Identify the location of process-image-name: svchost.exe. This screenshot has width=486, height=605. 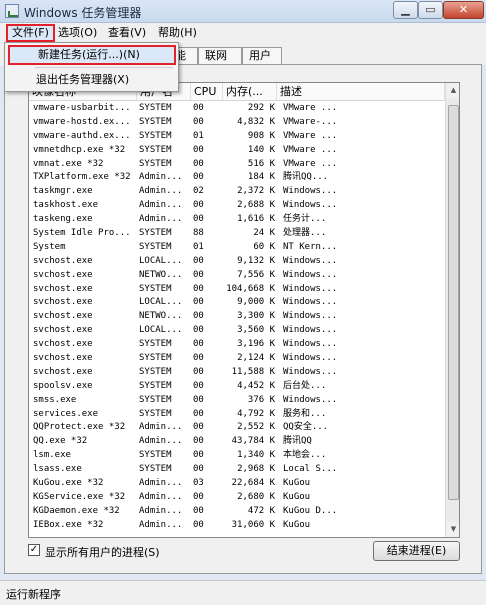
(63, 302).